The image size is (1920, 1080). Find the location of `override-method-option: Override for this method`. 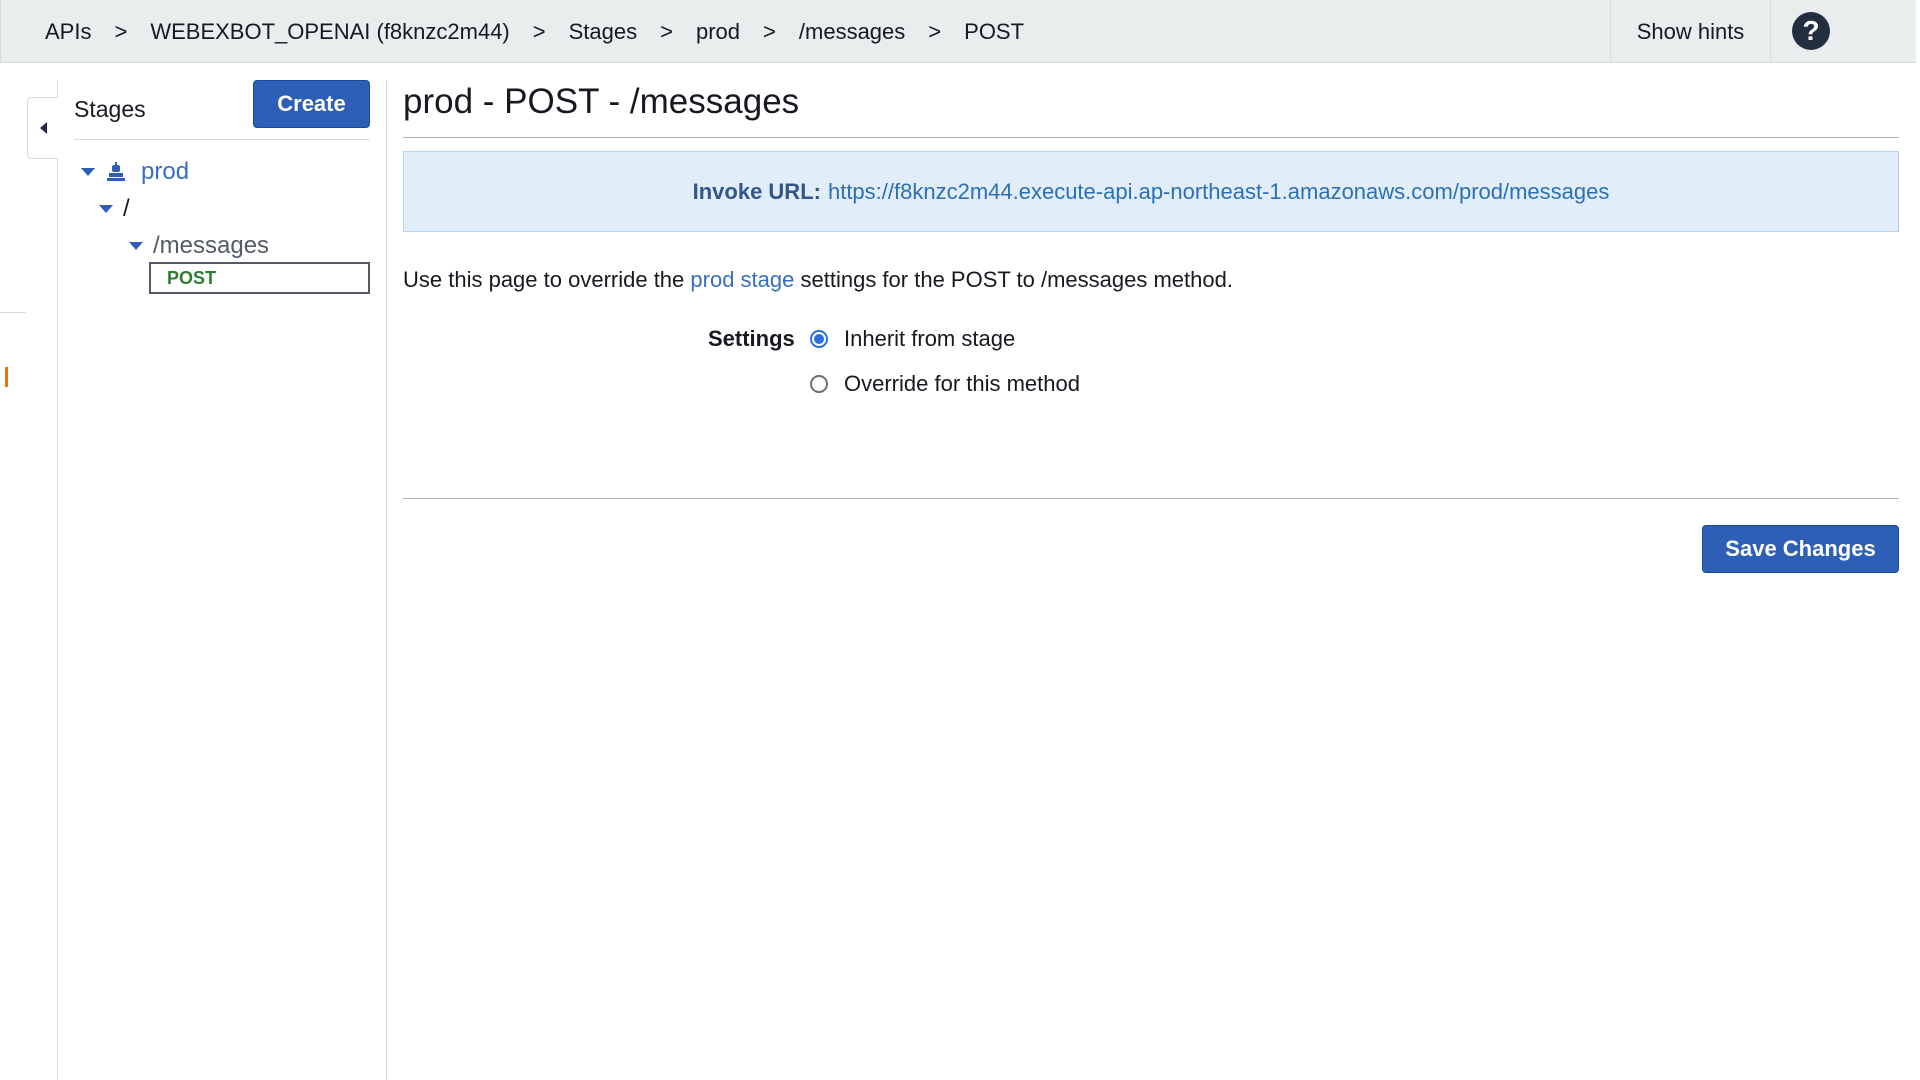

override-method-option: Override for this method is located at coordinates (945, 384).